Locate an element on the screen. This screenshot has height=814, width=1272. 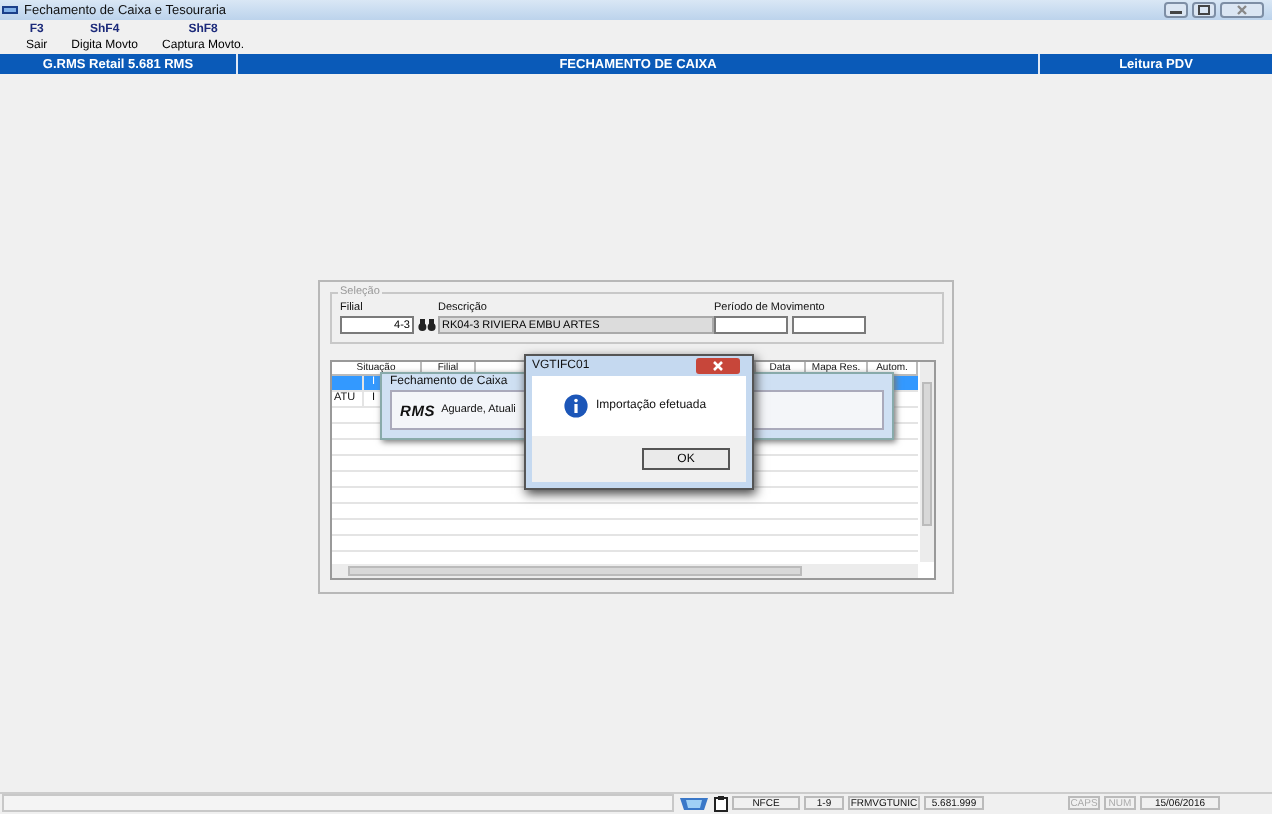
clipboard-icon is located at coordinates (721, 803).